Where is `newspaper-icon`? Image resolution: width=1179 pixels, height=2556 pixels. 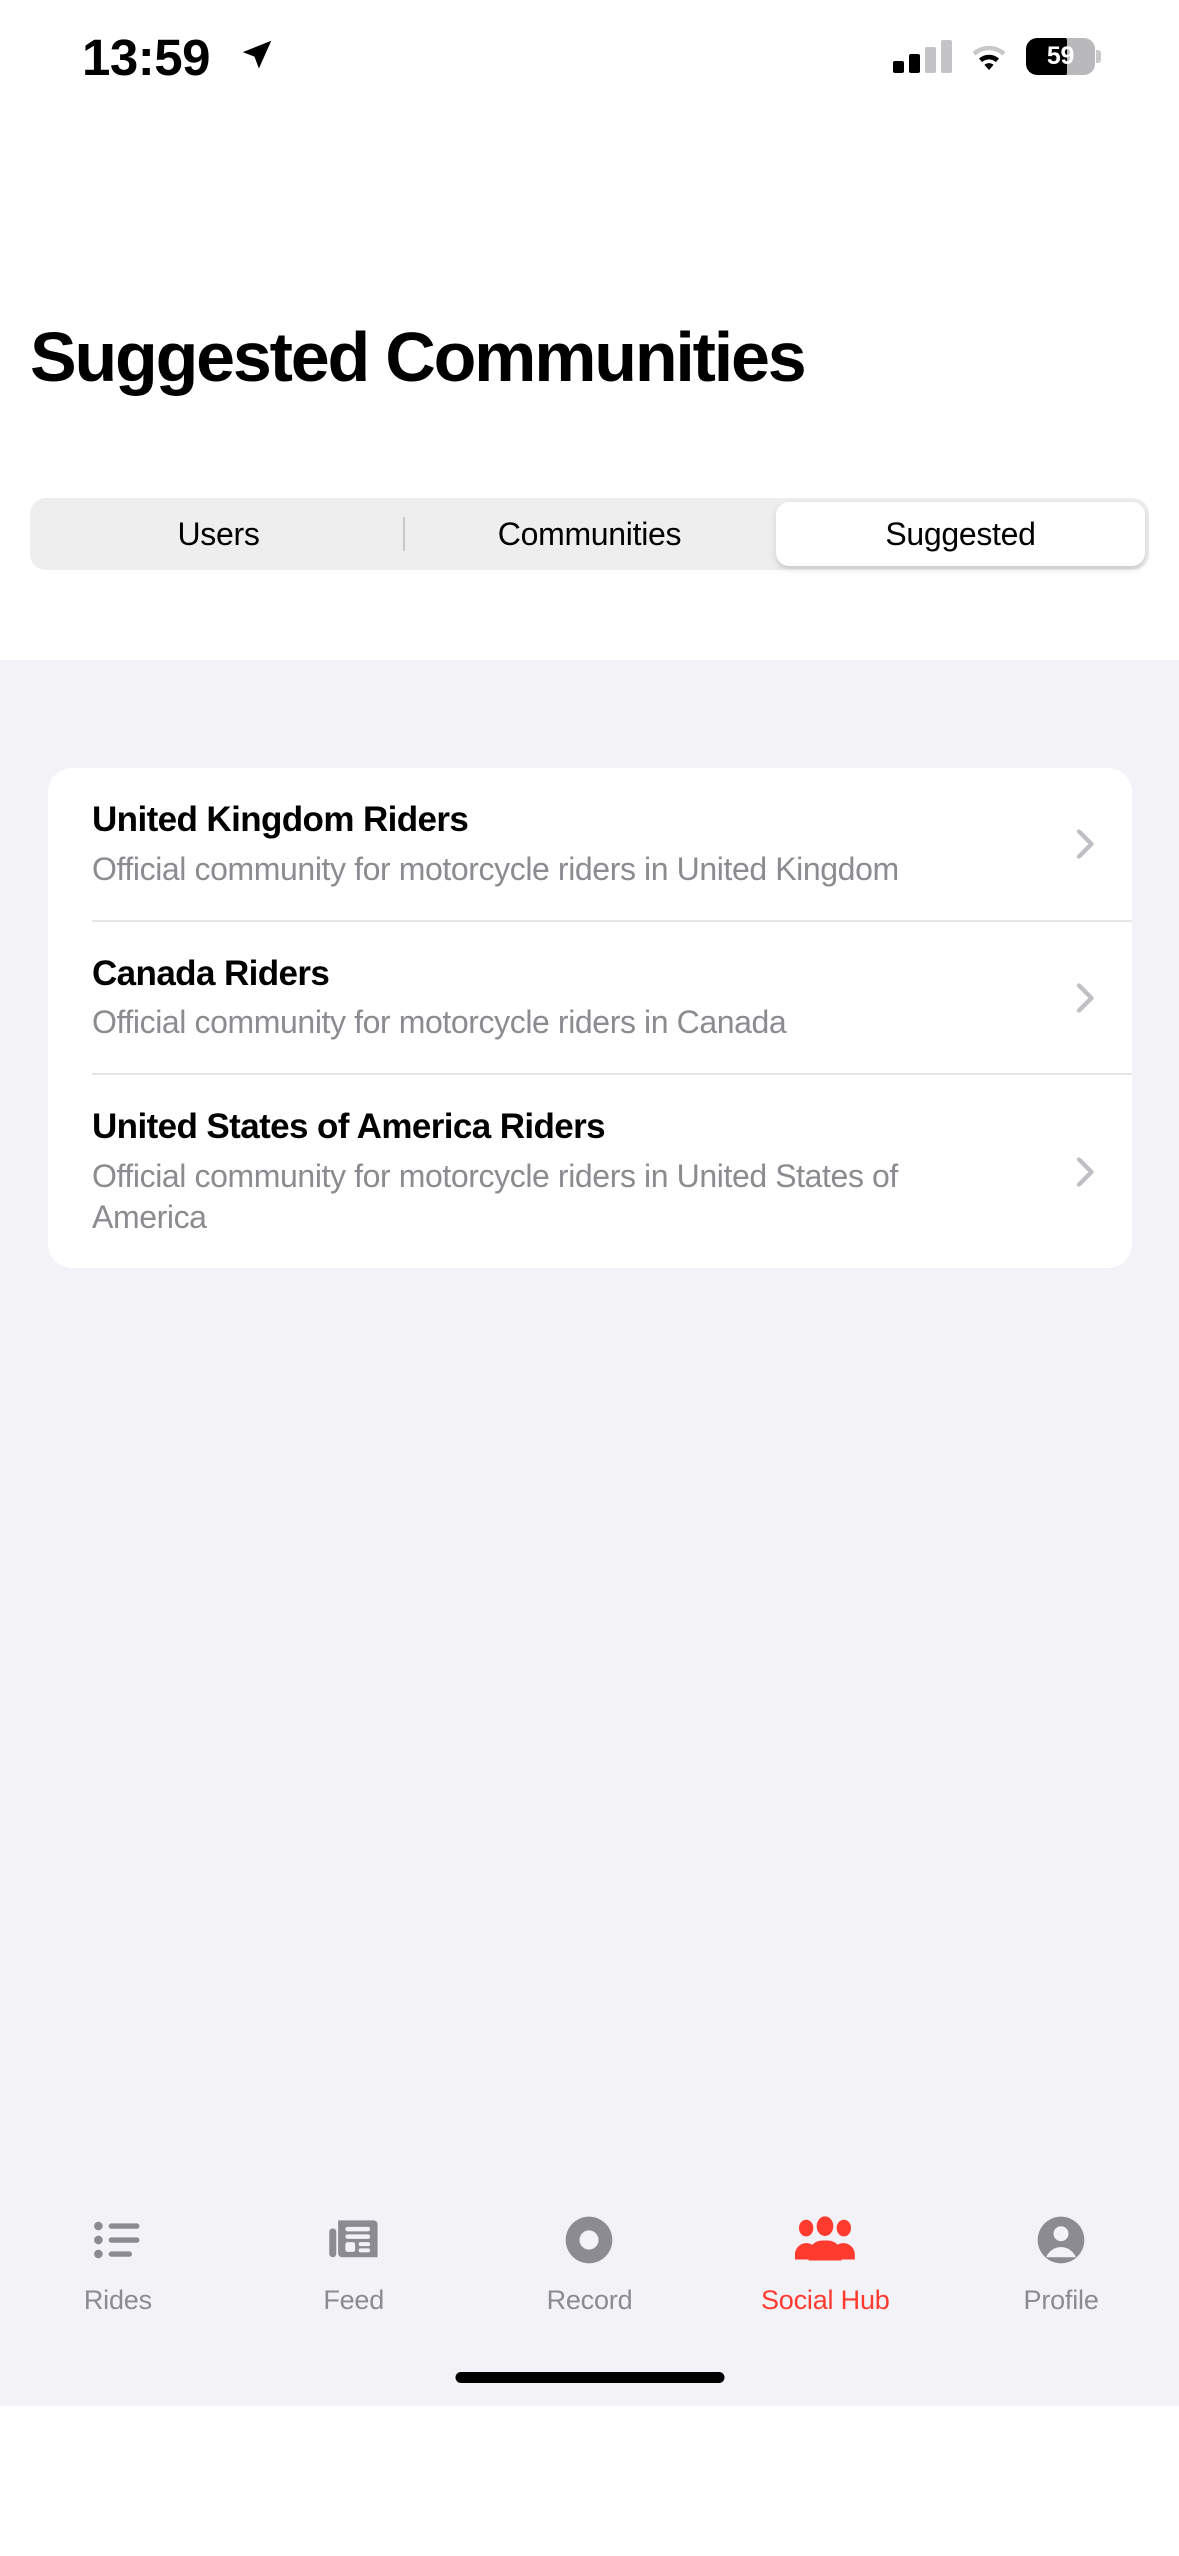
newspaper-icon is located at coordinates (354, 2240).